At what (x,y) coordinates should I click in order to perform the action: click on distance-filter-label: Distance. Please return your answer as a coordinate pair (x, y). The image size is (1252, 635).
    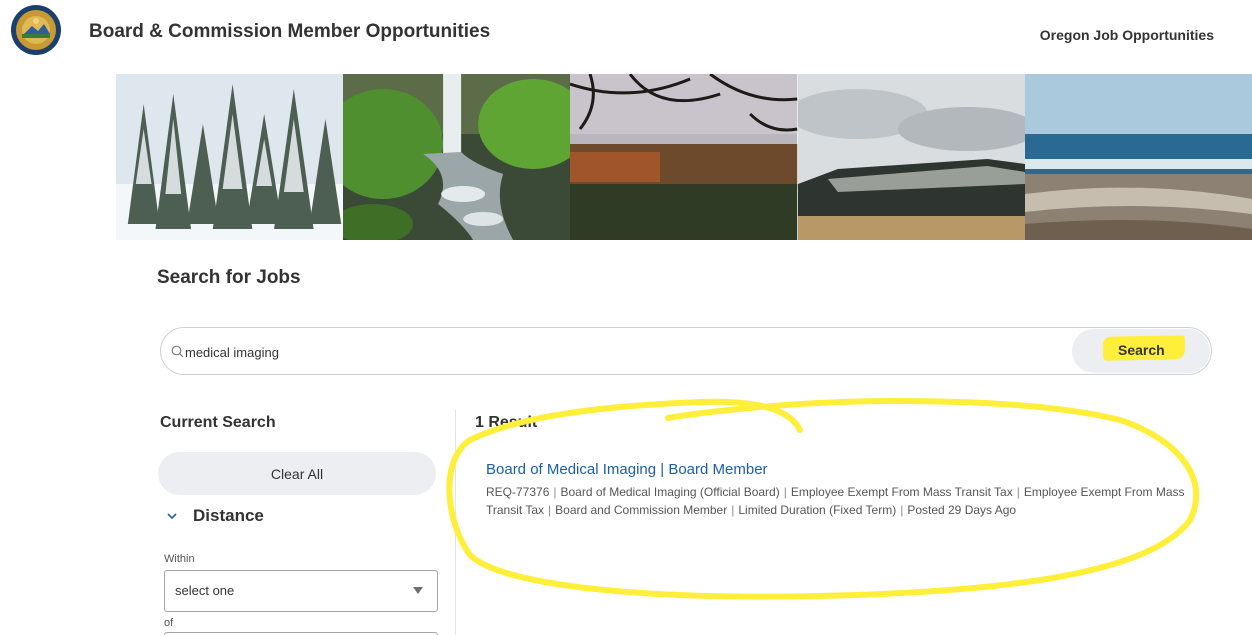
    Looking at the image, I should click on (228, 515).